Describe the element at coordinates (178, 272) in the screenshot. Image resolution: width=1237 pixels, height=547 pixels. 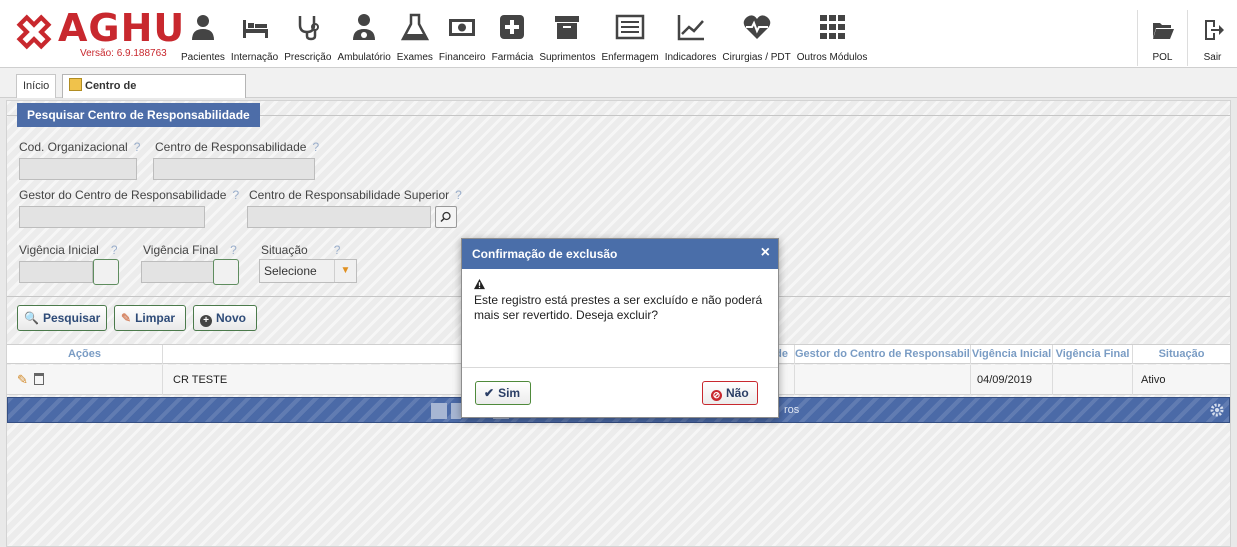
I see `vigencia-final-input` at that location.